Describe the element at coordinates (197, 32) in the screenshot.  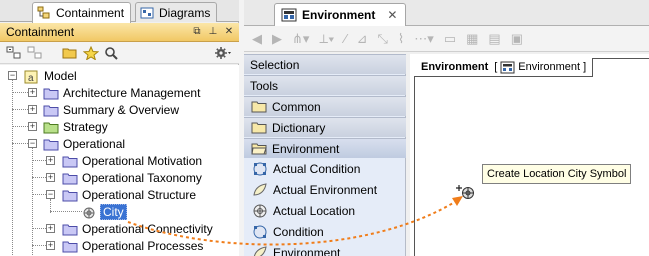
I see `restore-icon: ⧉` at that location.